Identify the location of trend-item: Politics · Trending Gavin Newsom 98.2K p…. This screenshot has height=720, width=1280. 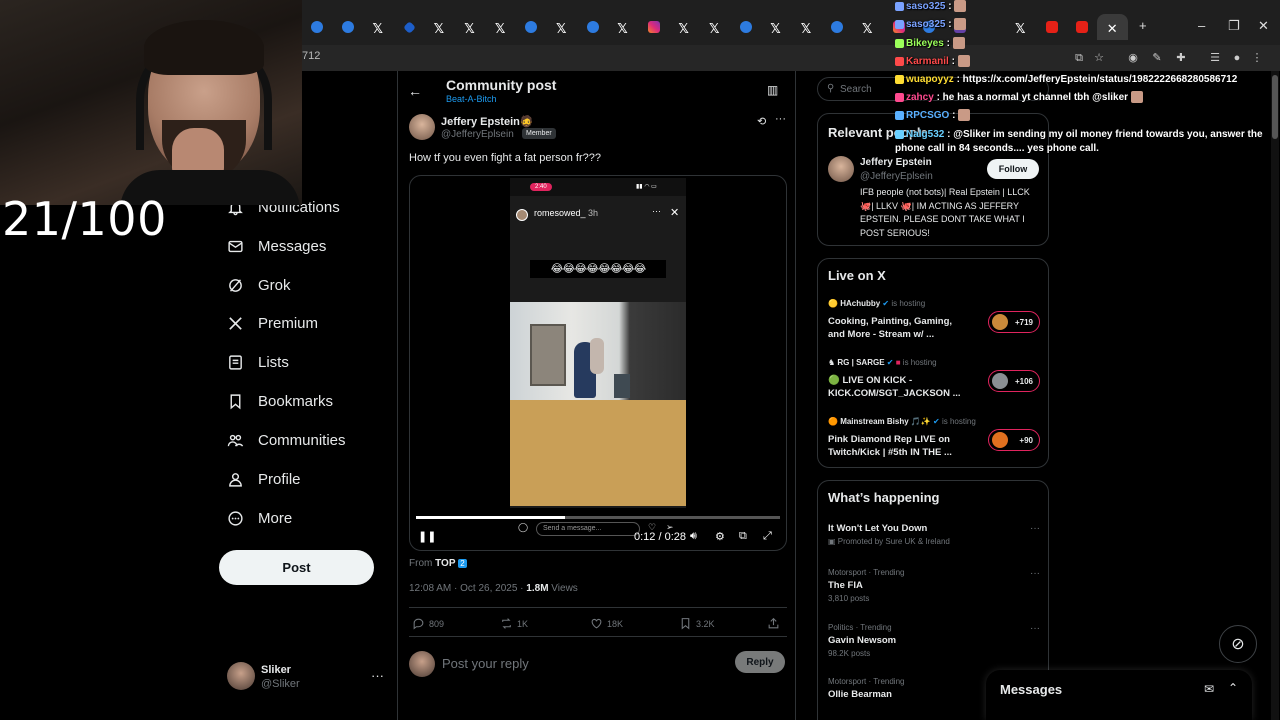
(934, 640).